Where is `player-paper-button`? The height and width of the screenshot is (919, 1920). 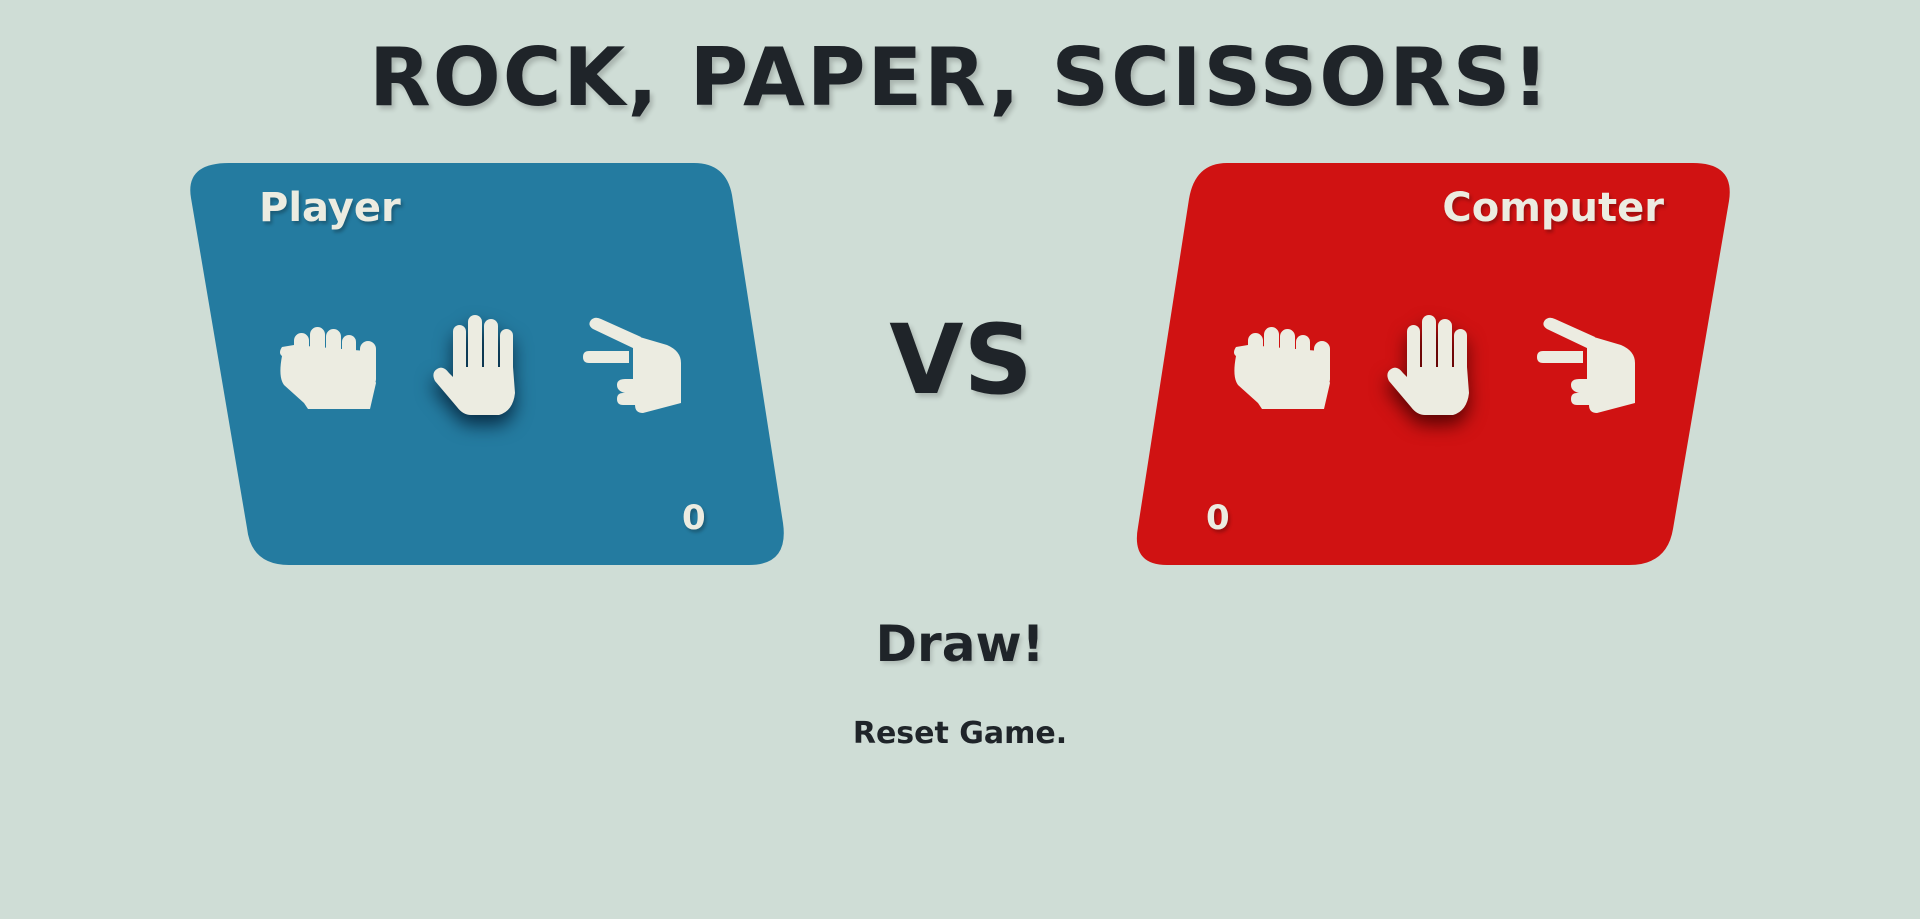
player-paper-button is located at coordinates (484, 366).